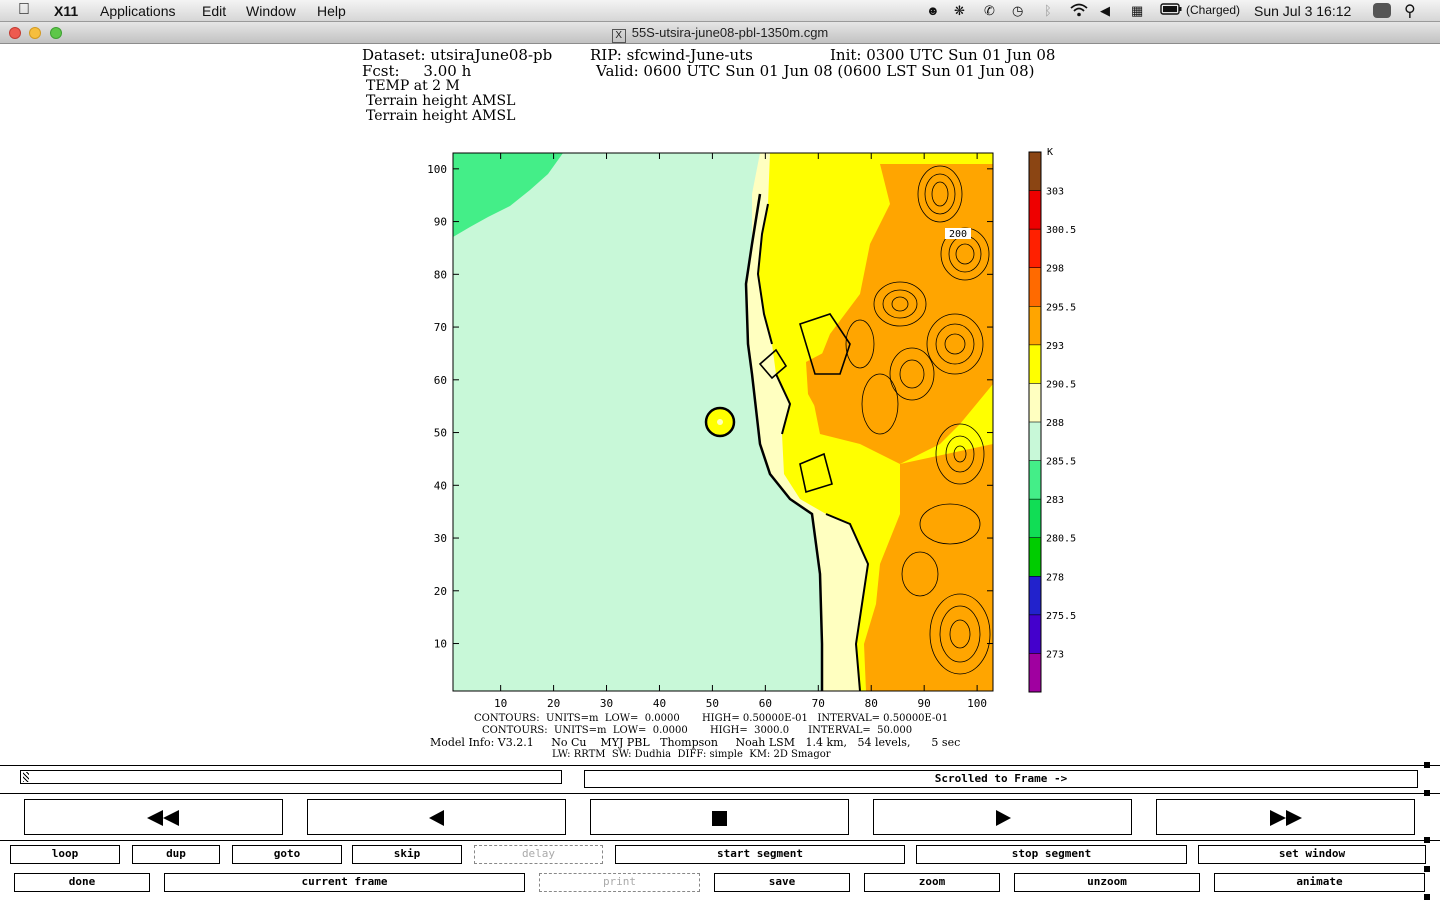 This screenshot has height=900, width=1440. Describe the element at coordinates (618, 36) in the screenshot. I see `x11-document-icon: X` at that location.